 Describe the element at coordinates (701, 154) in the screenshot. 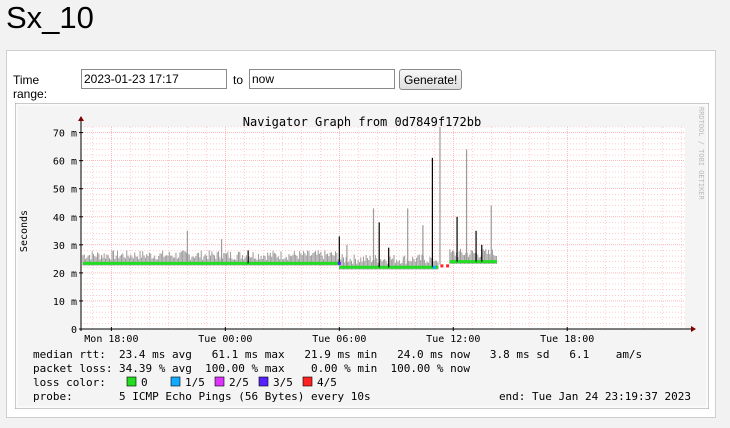

I see `rrdtool-watermark: RRDTOOL / TOBI OETIKER` at that location.